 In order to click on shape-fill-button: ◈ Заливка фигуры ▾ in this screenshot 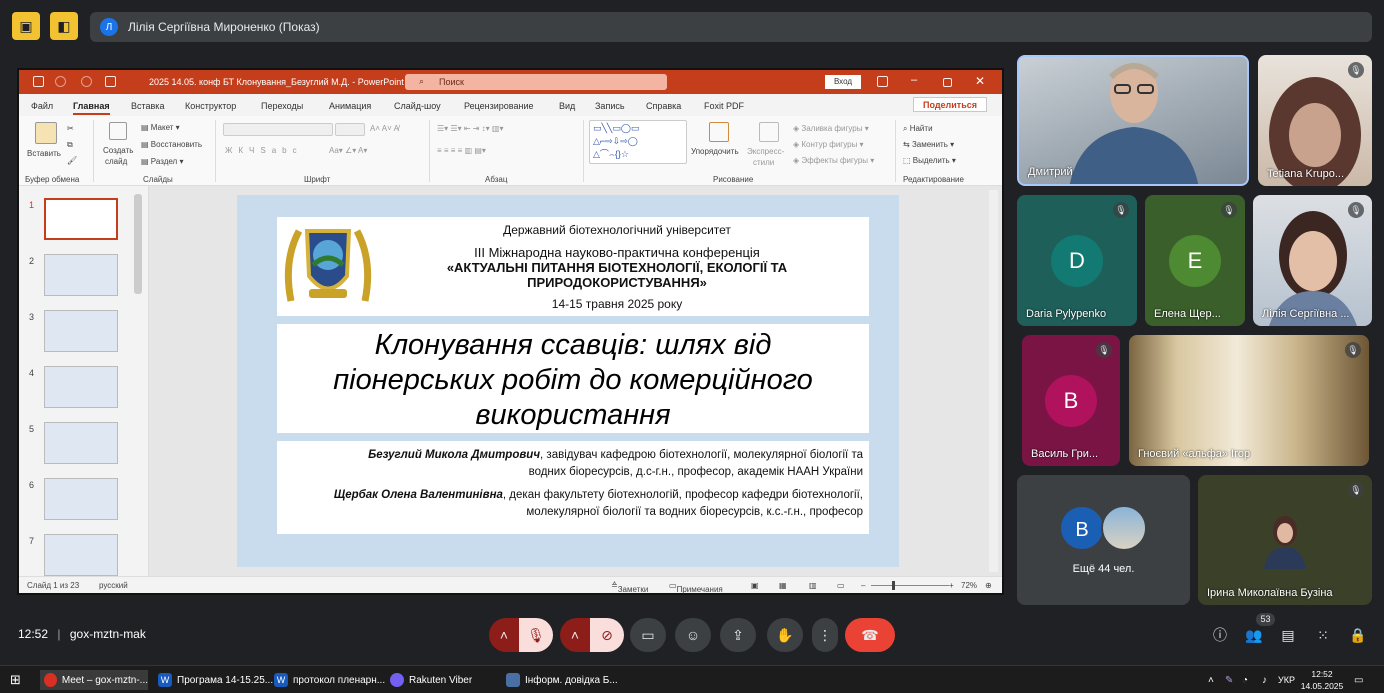, I will do `click(831, 128)`.